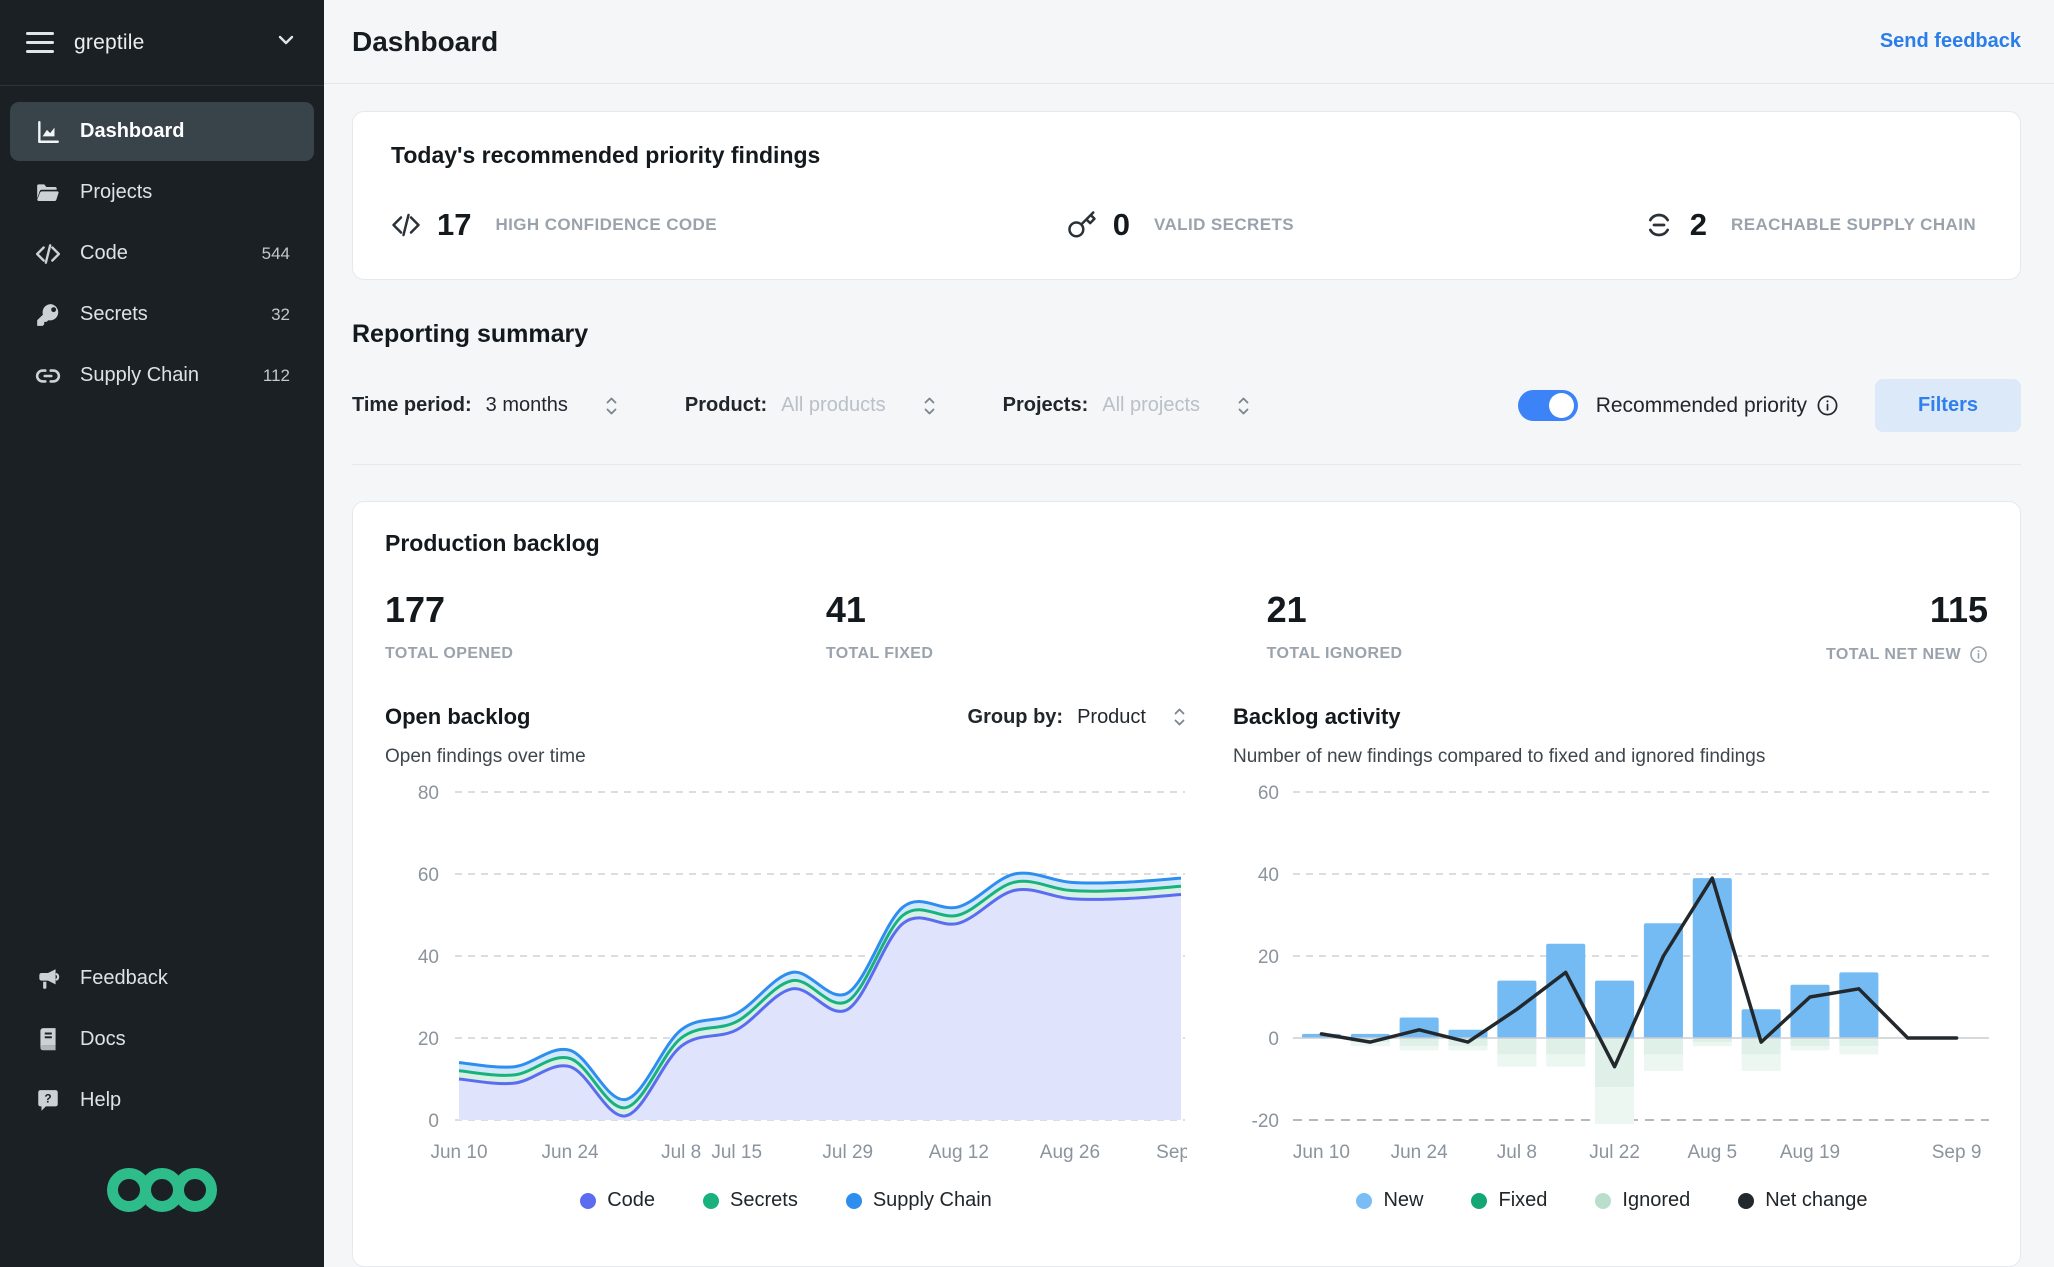  I want to click on stat-label: HIGH CONFIDENCE CODE, so click(606, 224).